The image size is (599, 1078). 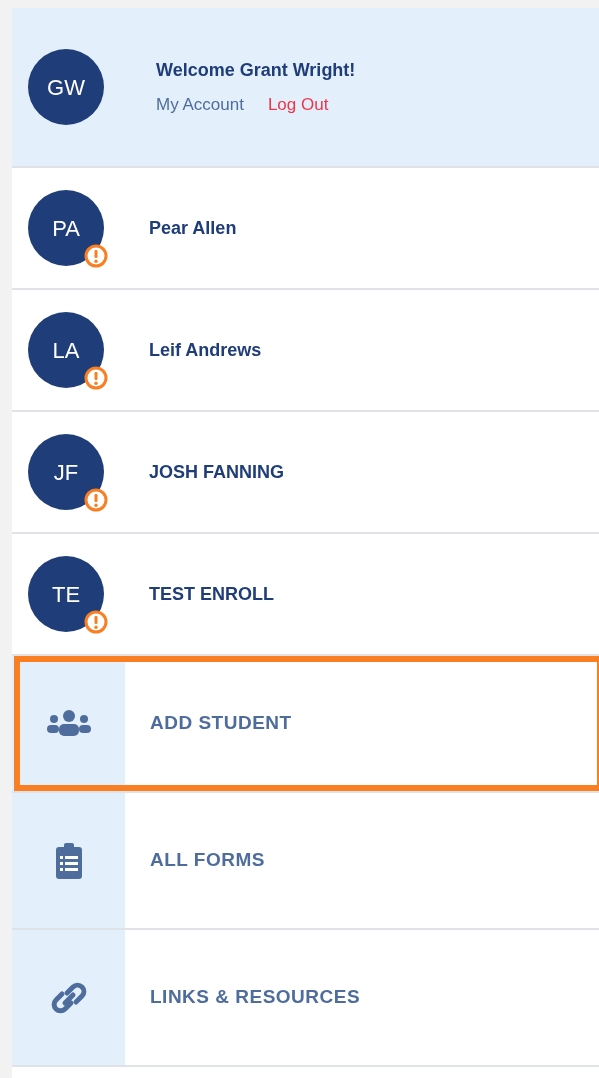 What do you see at coordinates (66, 87) in the screenshot?
I see `avatar: GW` at bounding box center [66, 87].